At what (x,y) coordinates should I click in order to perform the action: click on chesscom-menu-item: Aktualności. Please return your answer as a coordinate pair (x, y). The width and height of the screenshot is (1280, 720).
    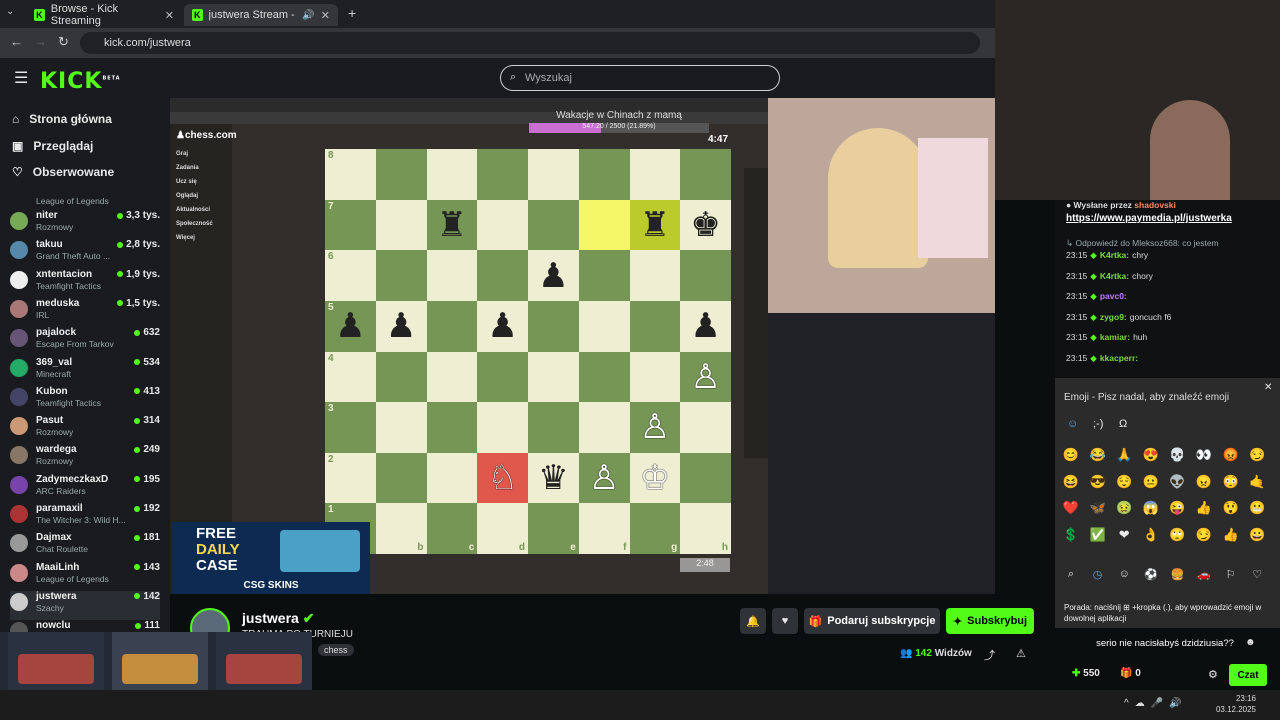
    Looking at the image, I should click on (201, 210).